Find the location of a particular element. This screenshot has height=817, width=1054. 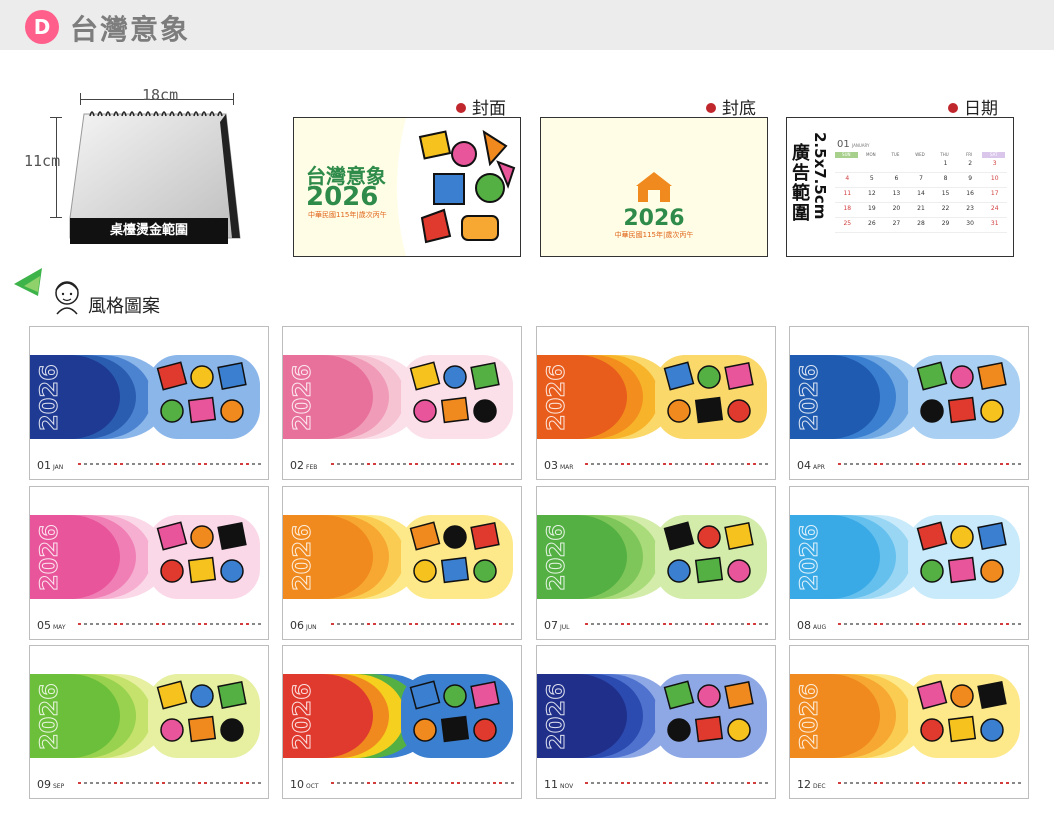

style-section-title: 風格圖案 is located at coordinates (124, 306).